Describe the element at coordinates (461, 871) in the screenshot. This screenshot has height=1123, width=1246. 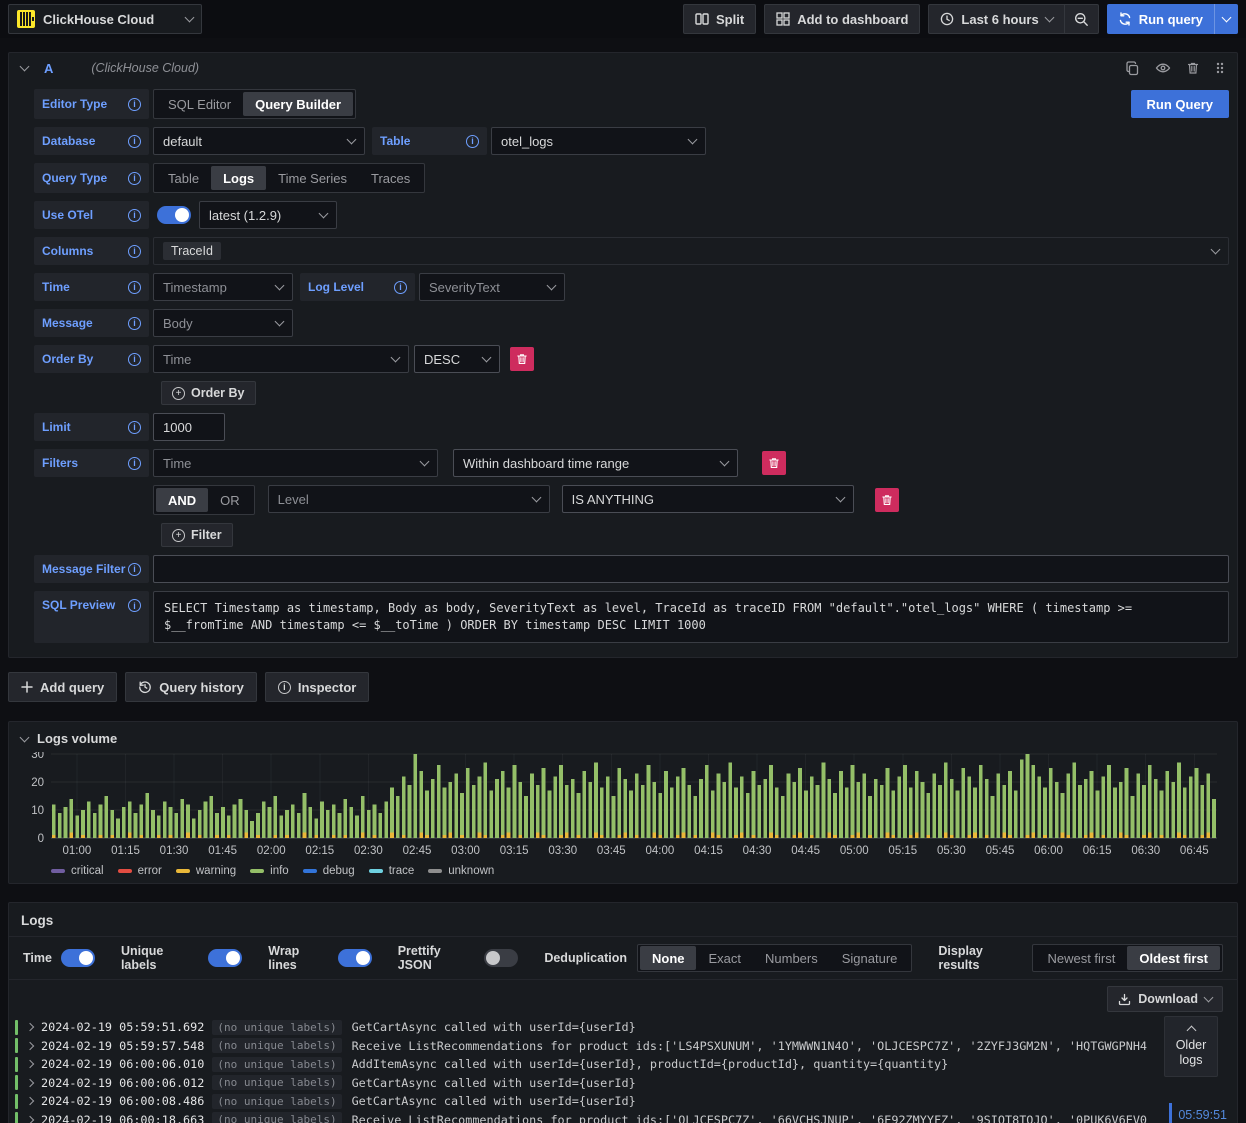
I see `legend-item-unknown: unknown` at that location.